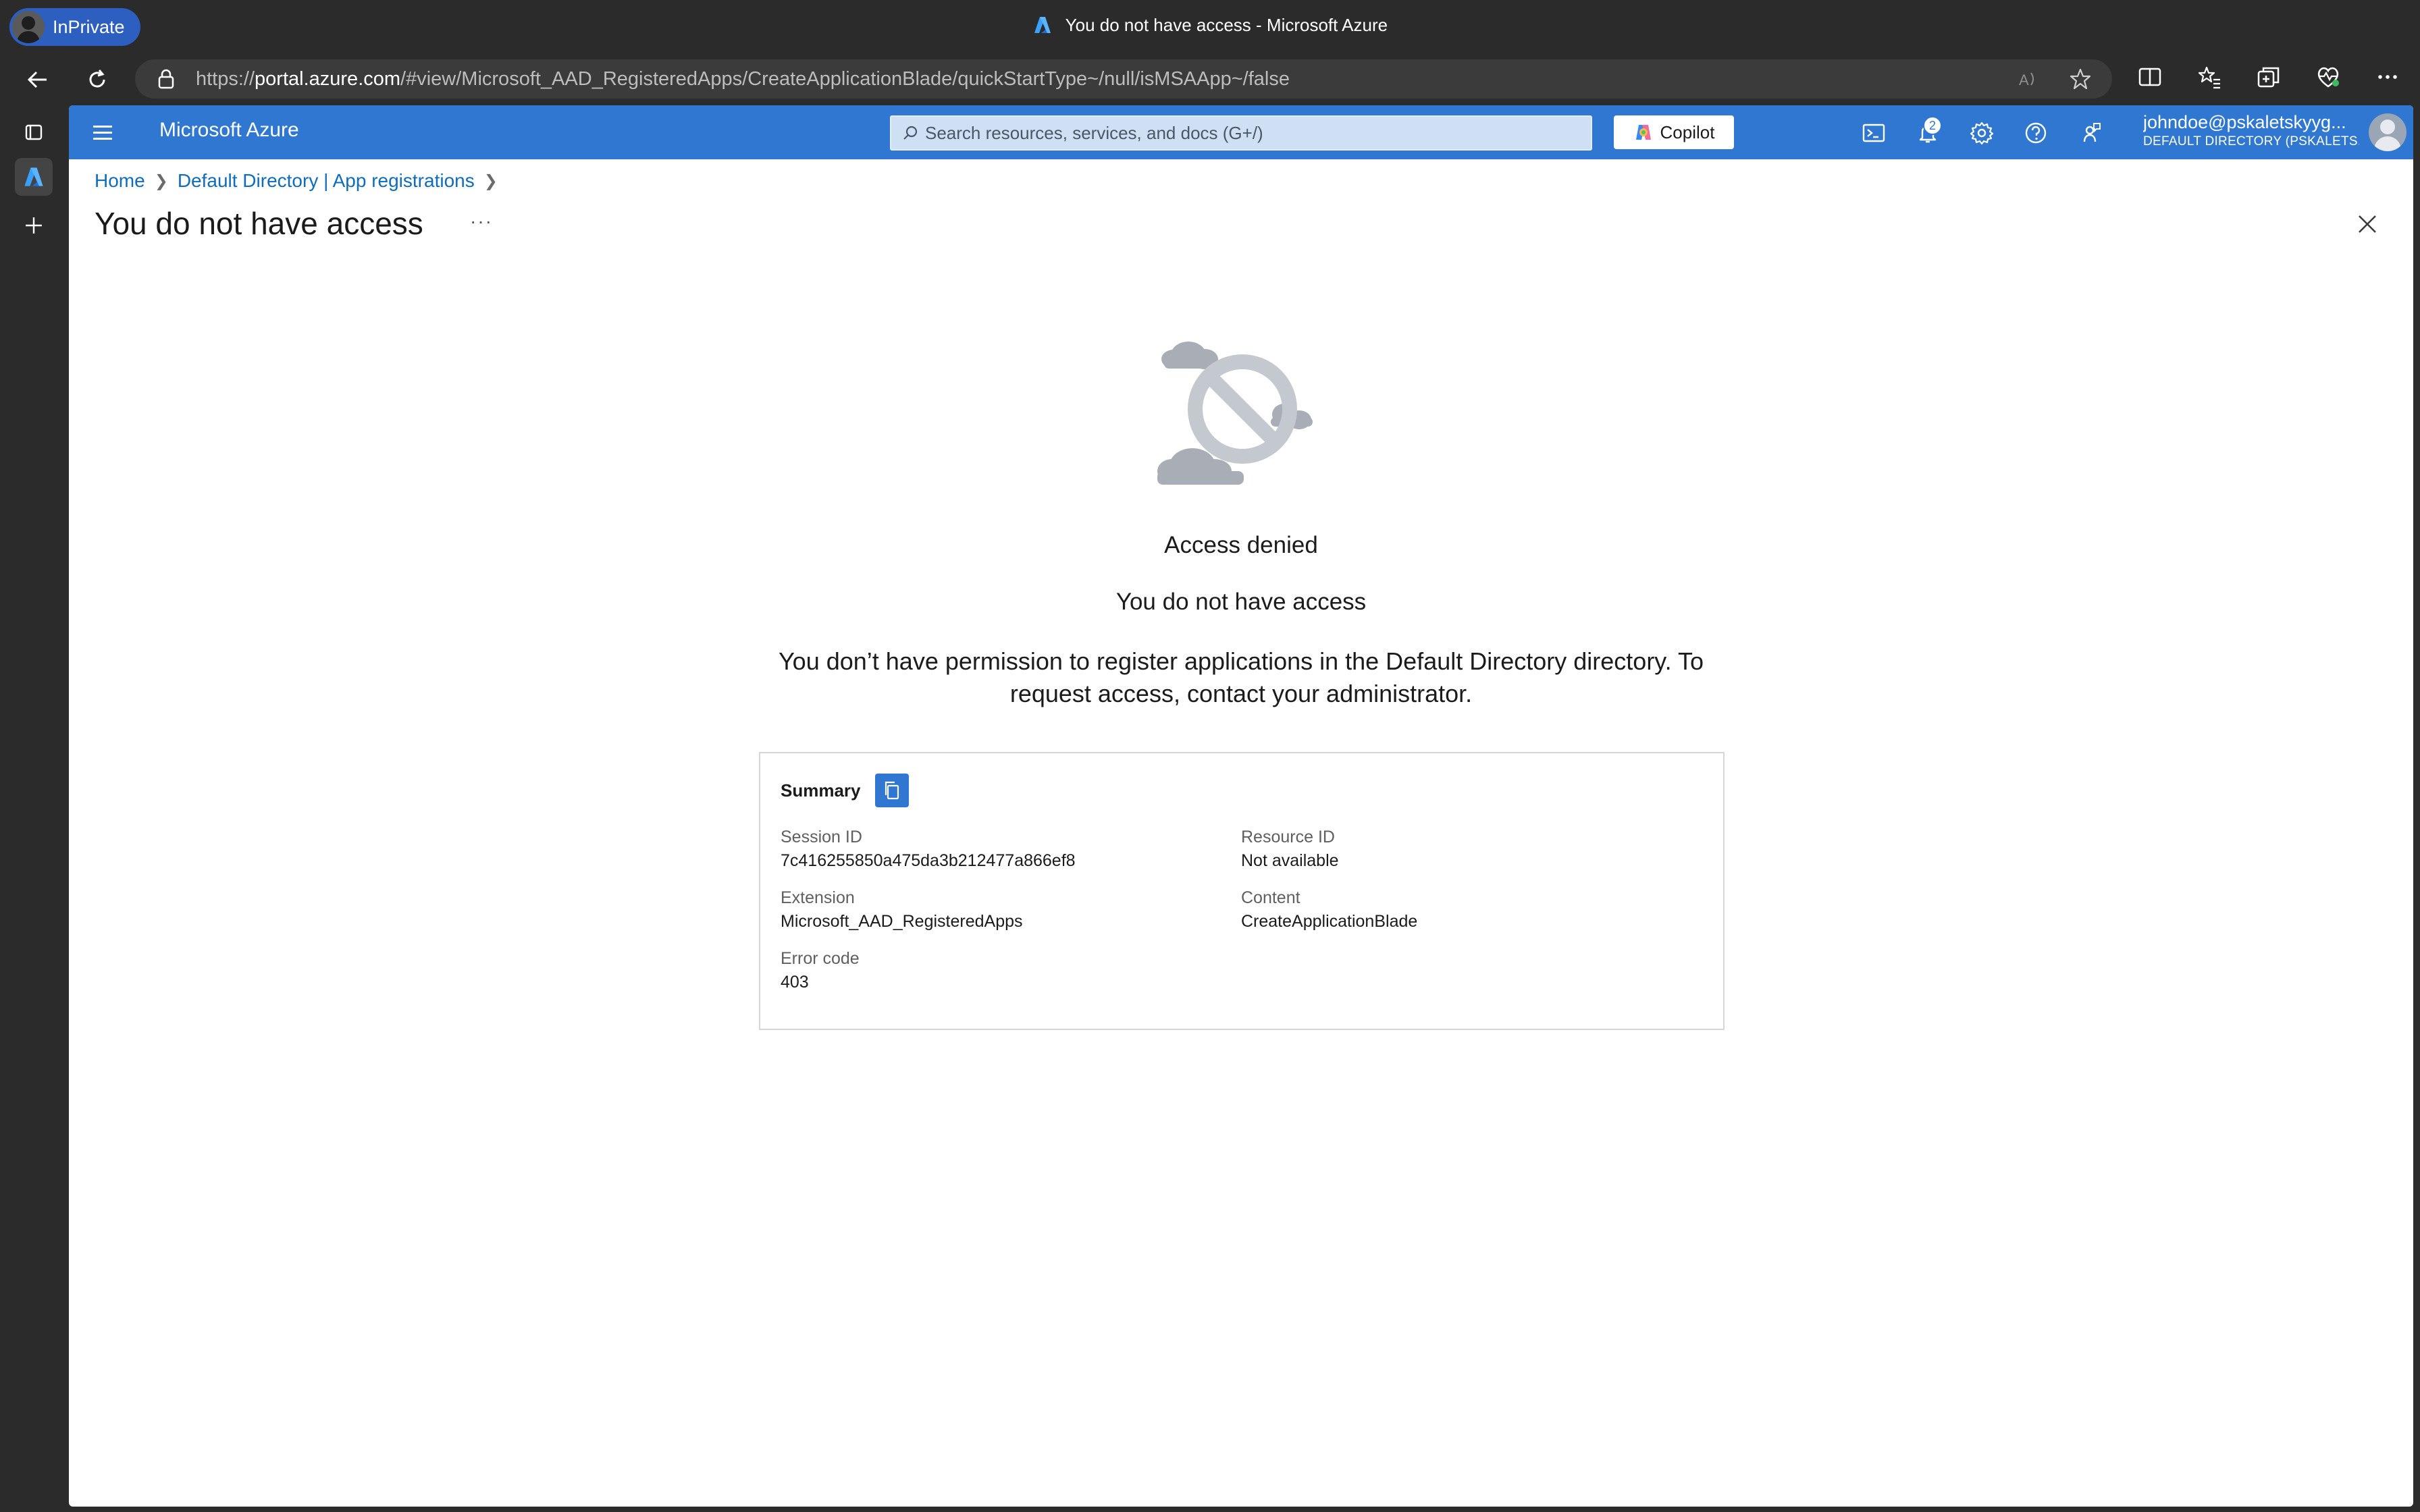 This screenshot has width=2420, height=1512. What do you see at coordinates (166, 79) in the screenshot?
I see `lock-icon` at bounding box center [166, 79].